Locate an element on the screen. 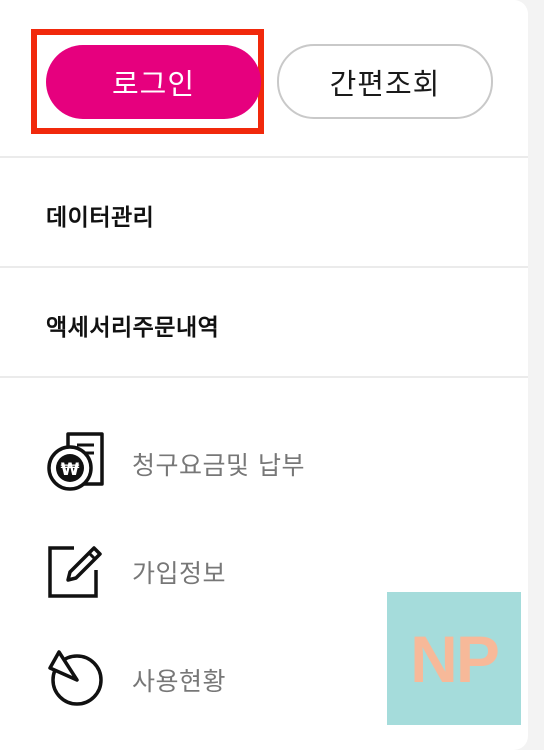 This screenshot has height=750, width=544. bill-payment-icon: ₩ is located at coordinates (75, 461).